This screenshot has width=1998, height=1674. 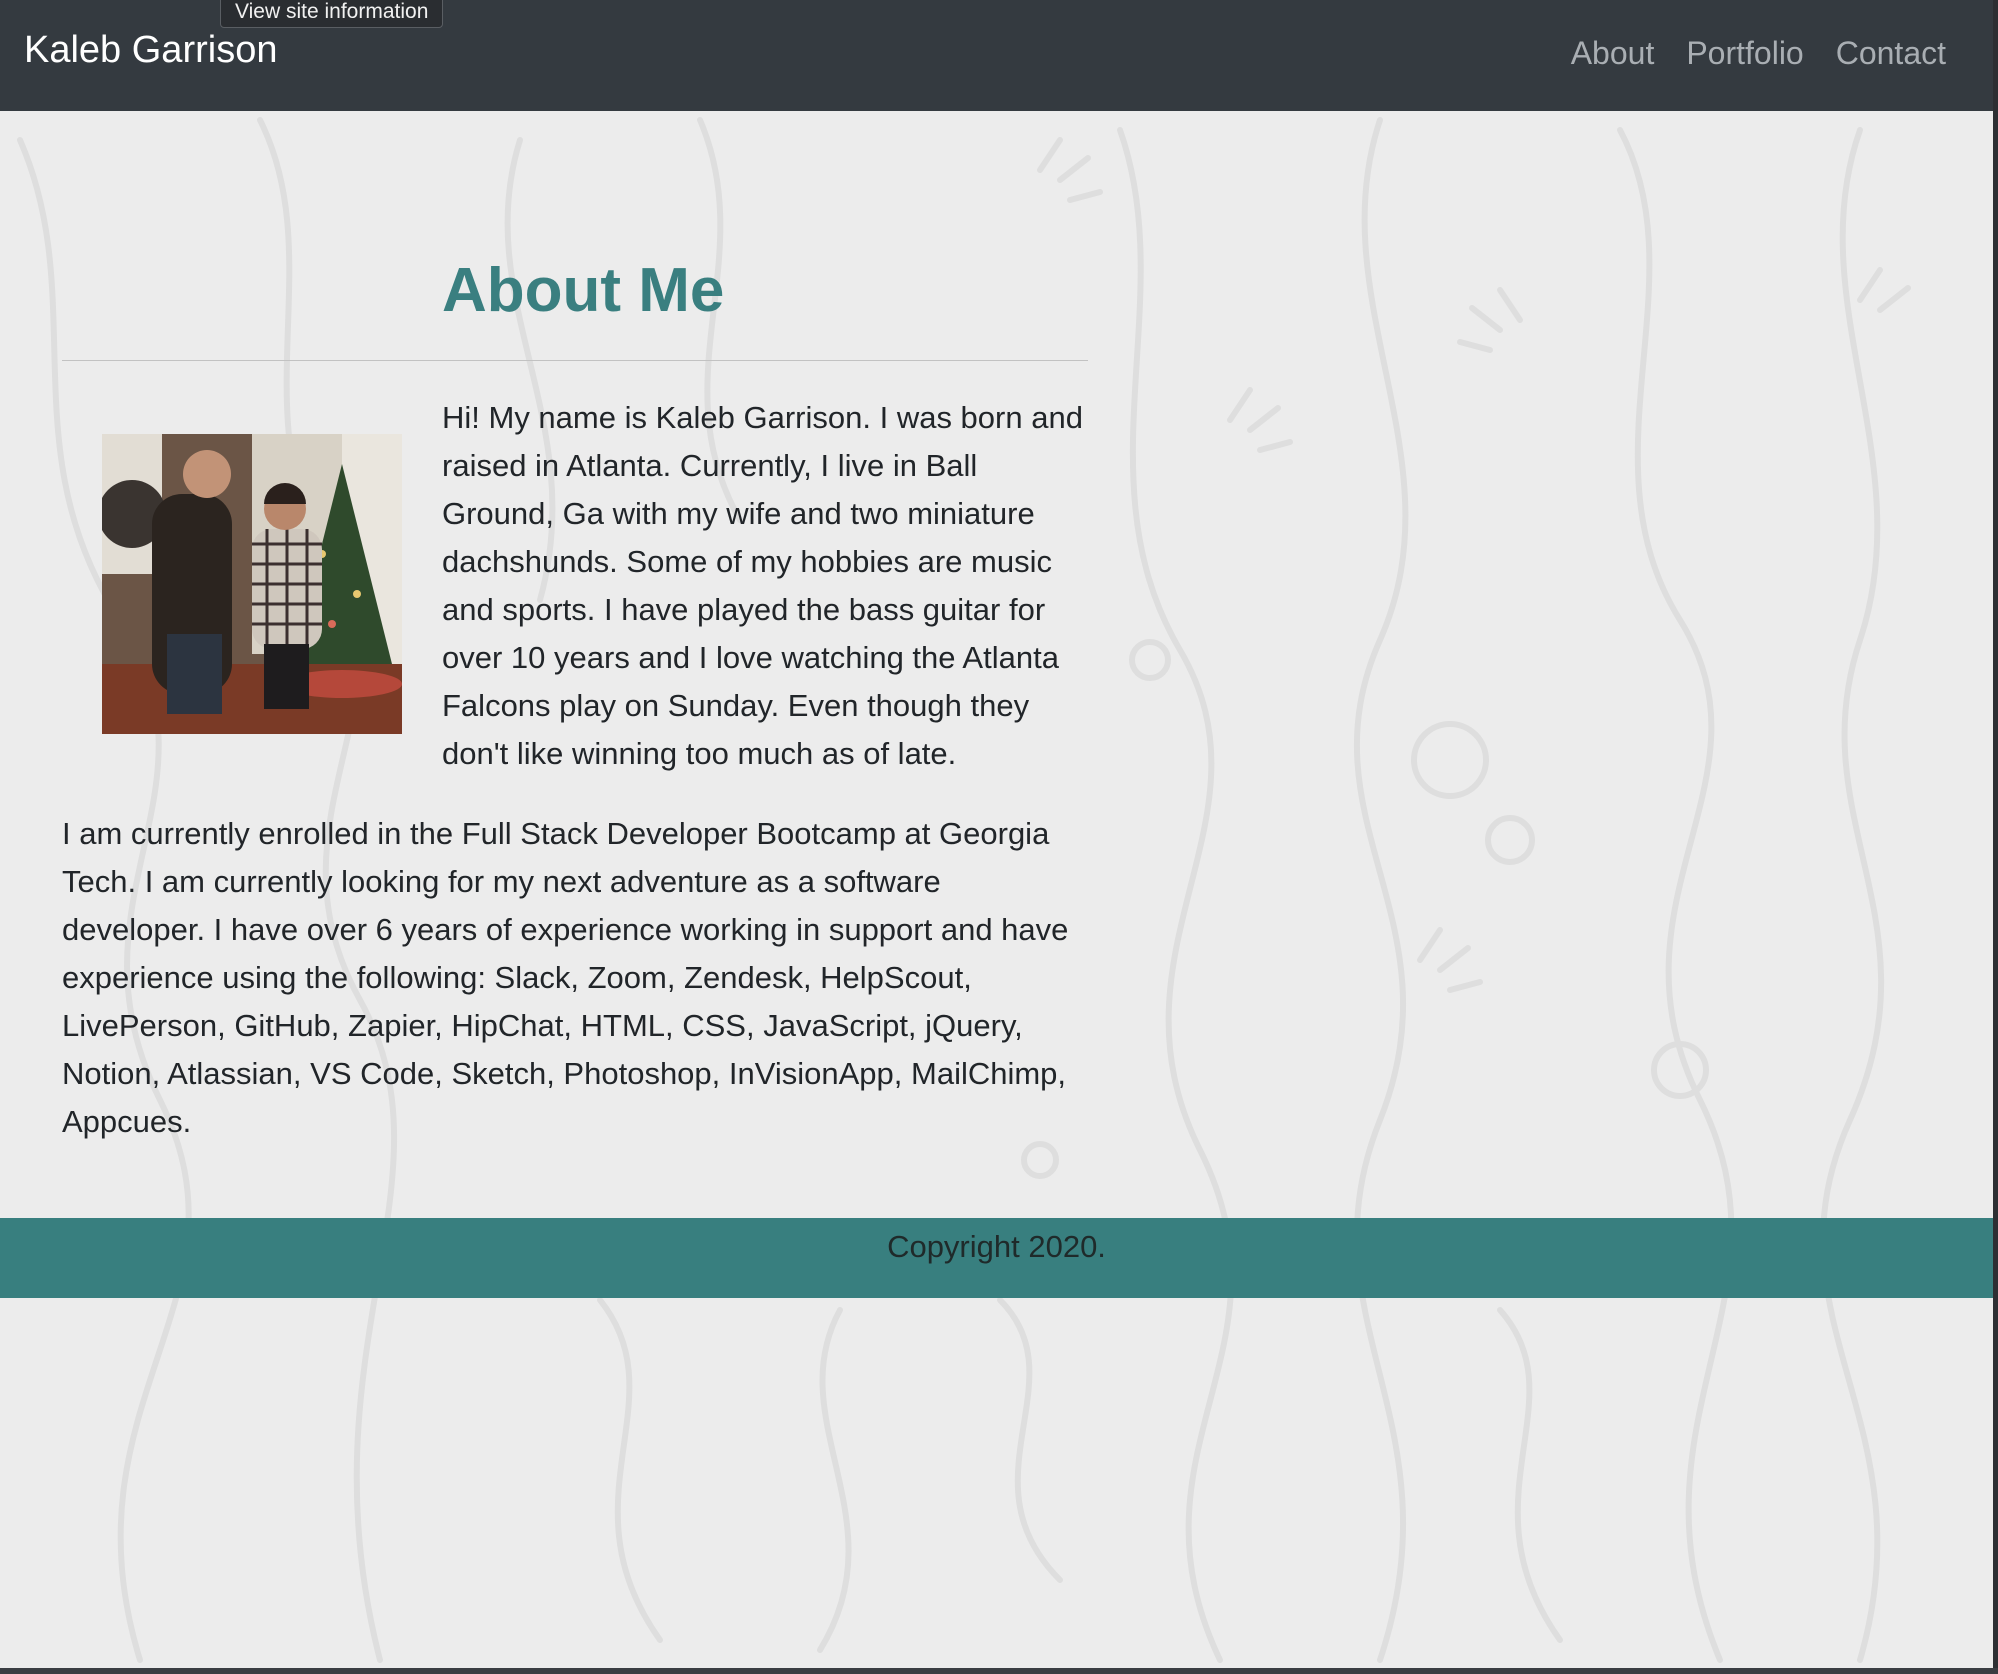 What do you see at coordinates (999, 1671) in the screenshot?
I see `window-bottom-edge` at bounding box center [999, 1671].